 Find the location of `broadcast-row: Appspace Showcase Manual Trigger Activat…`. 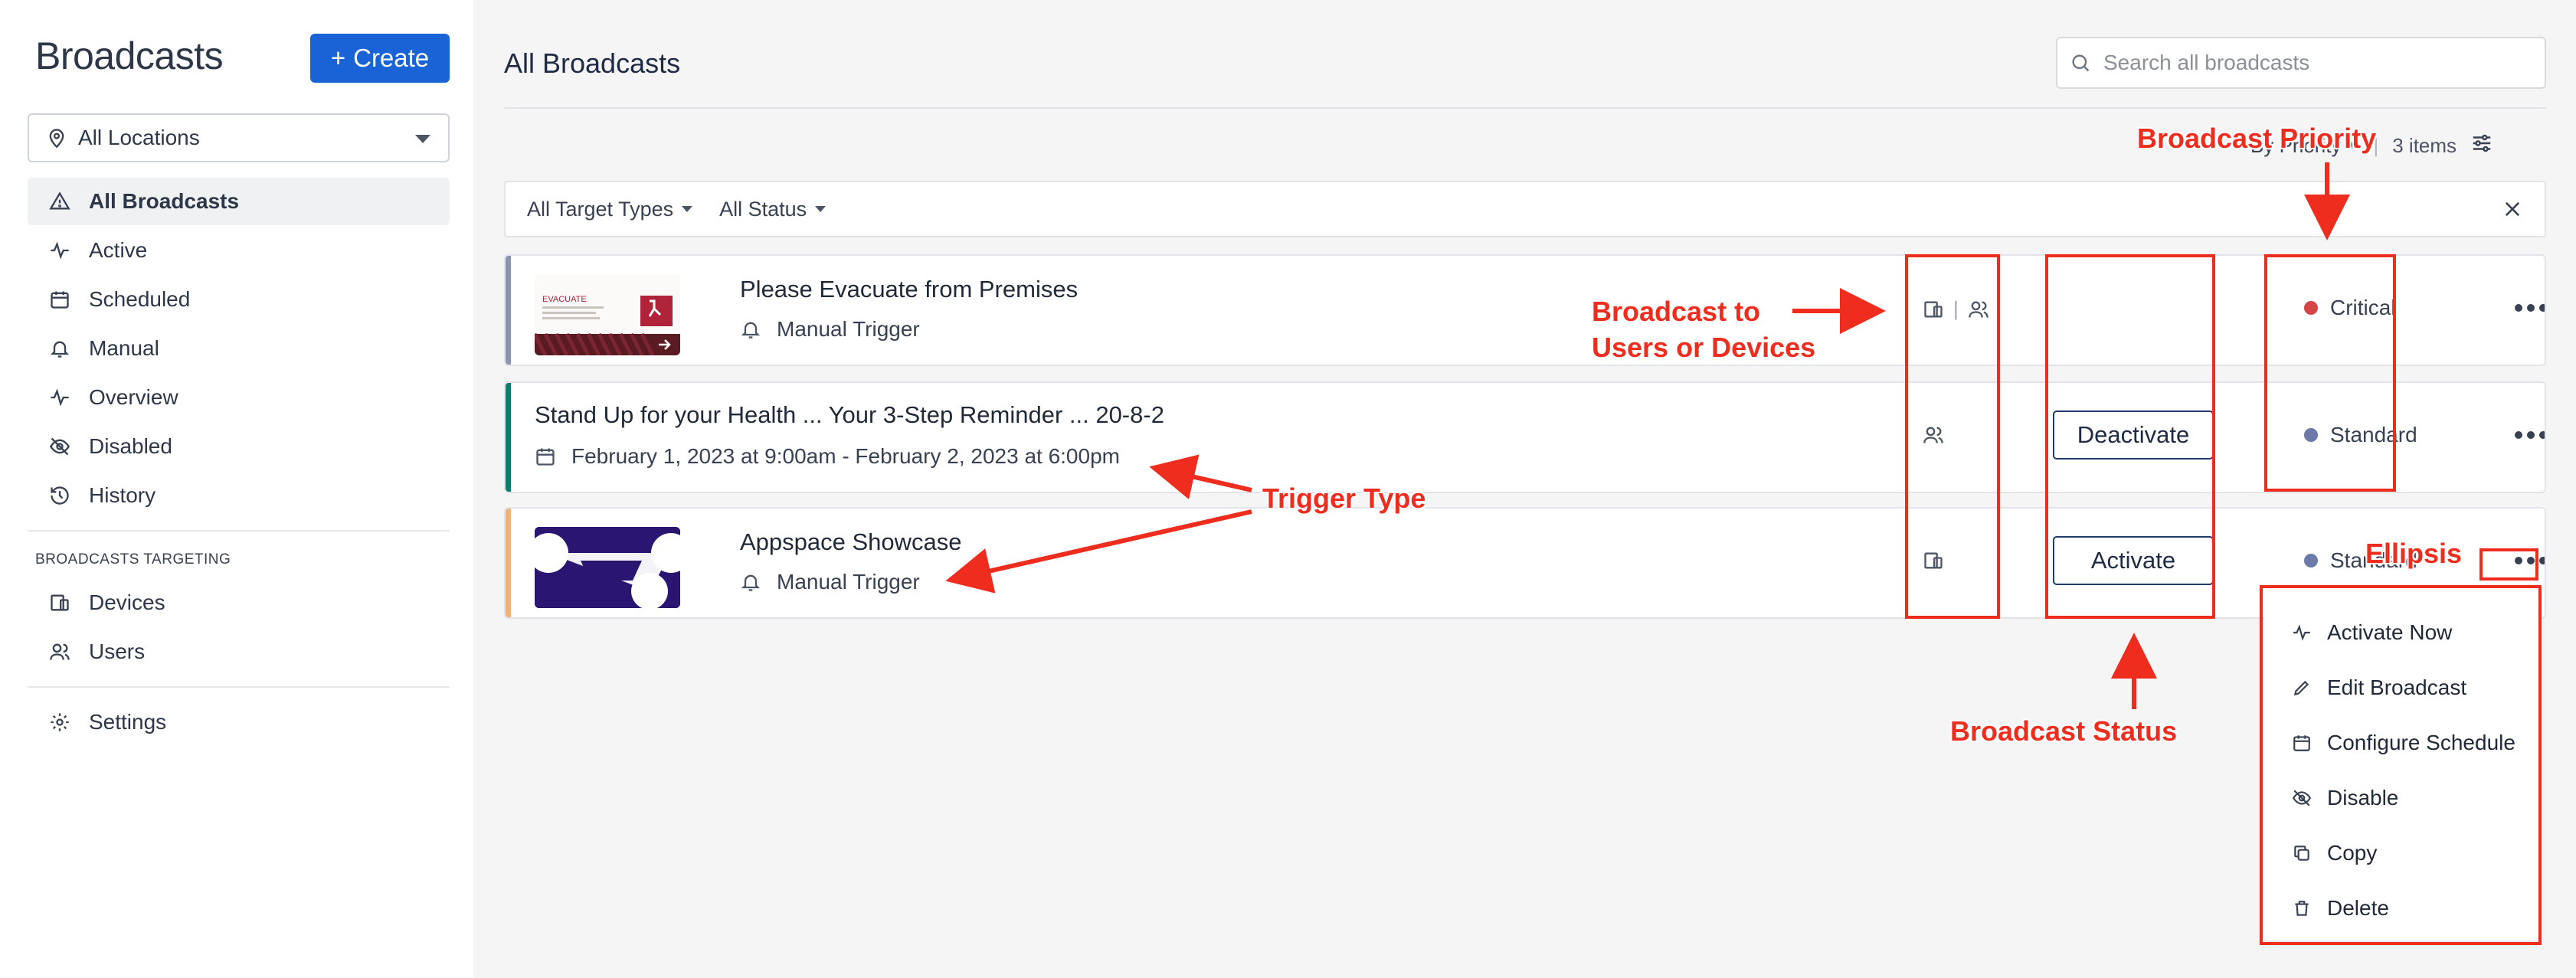

broadcast-row: Appspace Showcase Manual Trigger Activat… is located at coordinates (1525, 563).